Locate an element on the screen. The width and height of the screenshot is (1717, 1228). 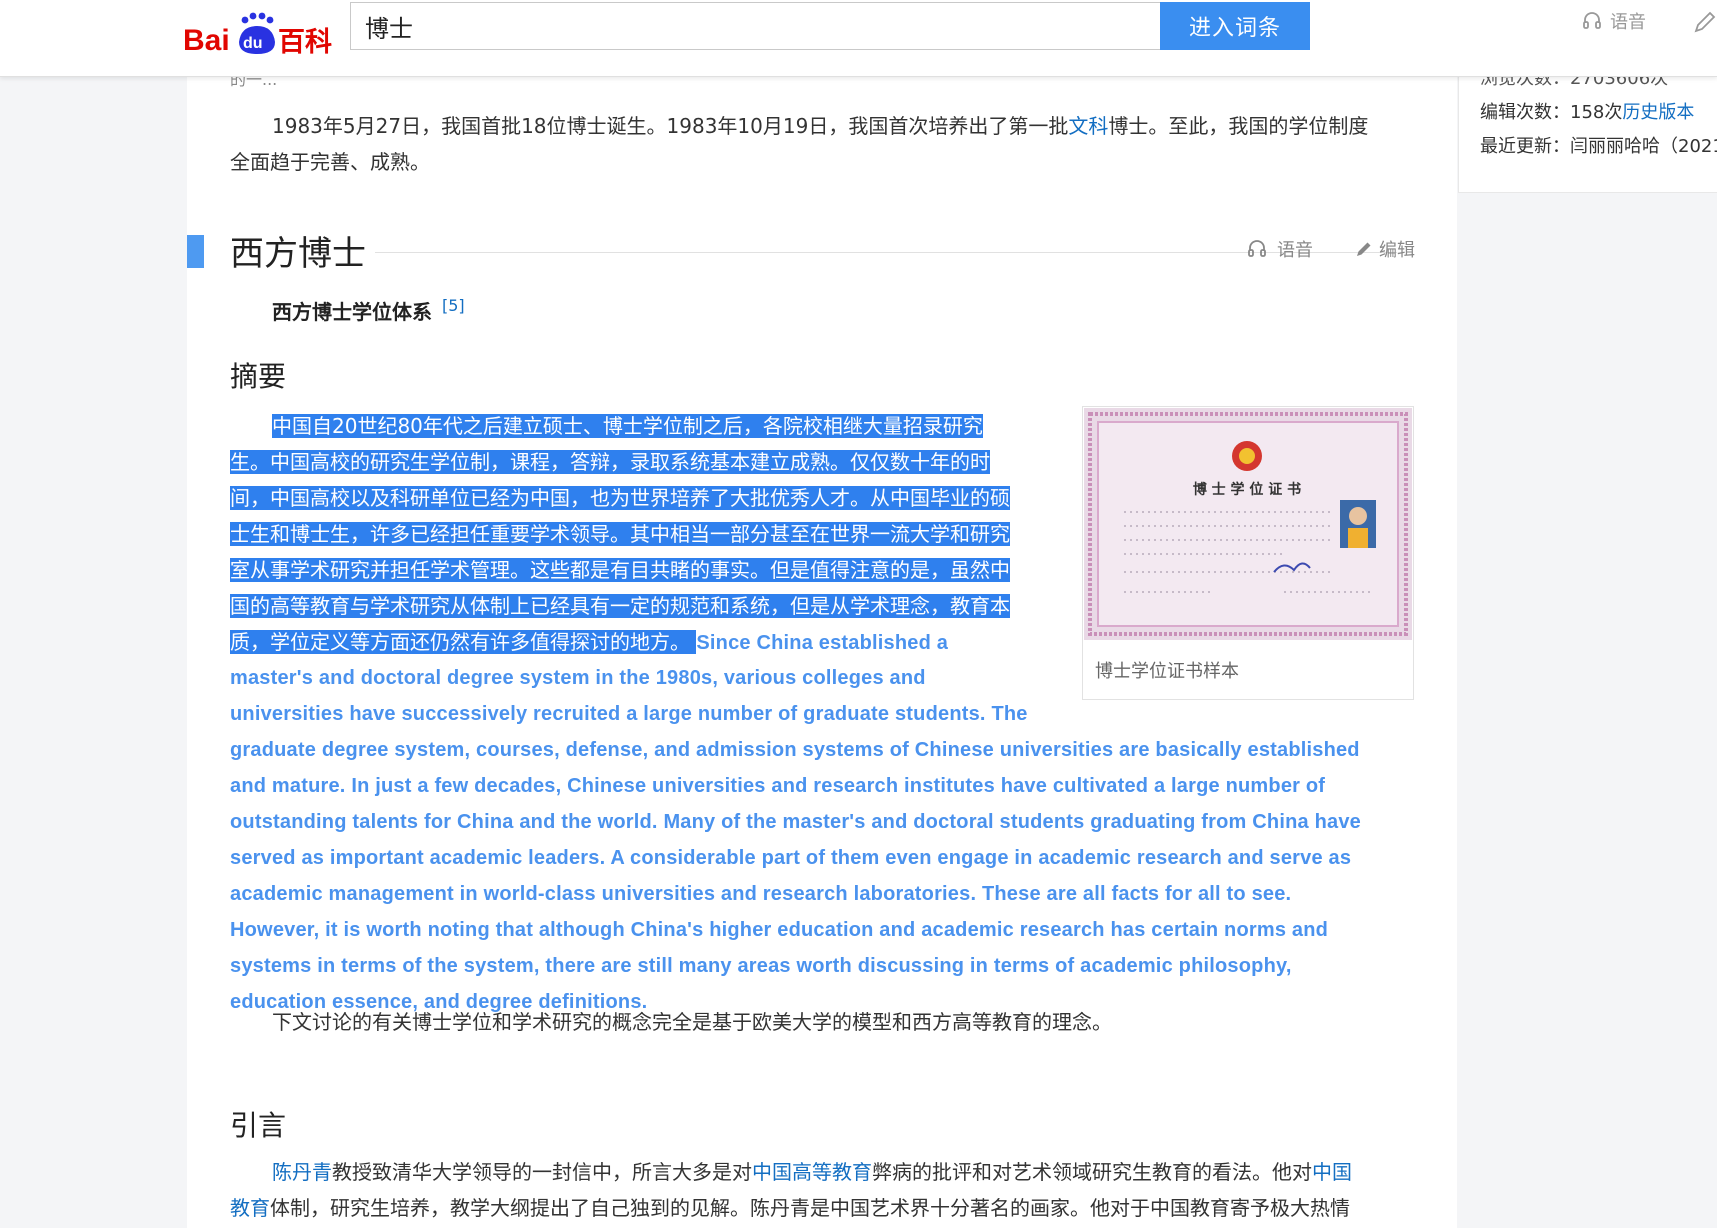
top-bar: Bai du 百科 进入词条 语音 is located at coordinates (858, 38).